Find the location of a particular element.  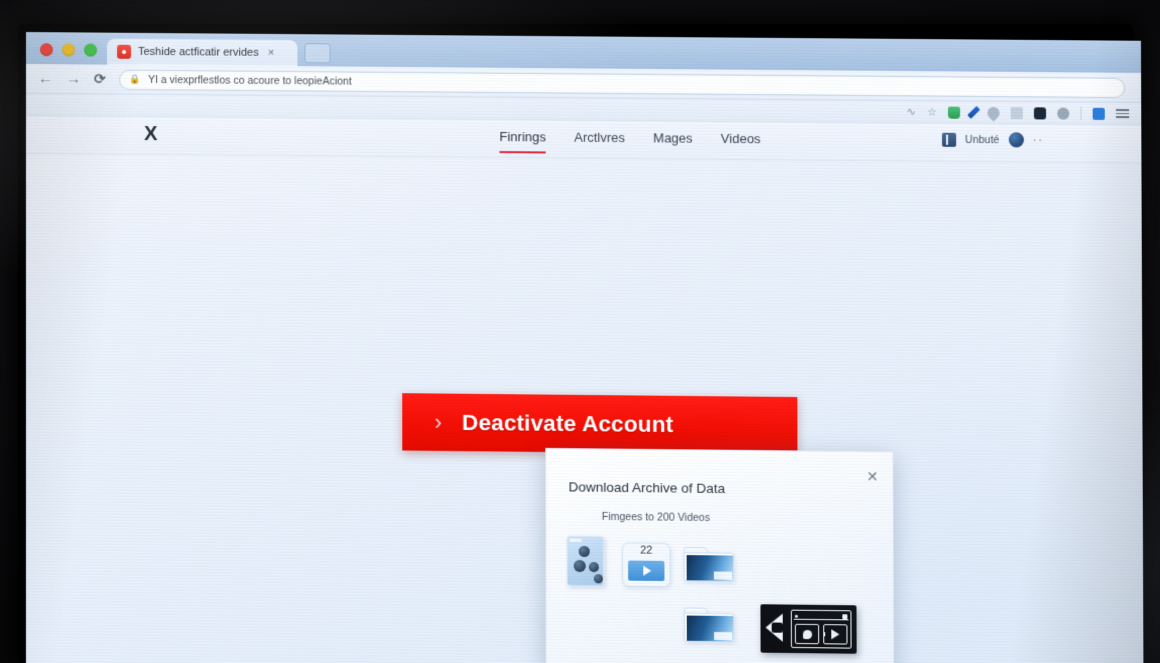

x-logo: X is located at coordinates (150, 134).